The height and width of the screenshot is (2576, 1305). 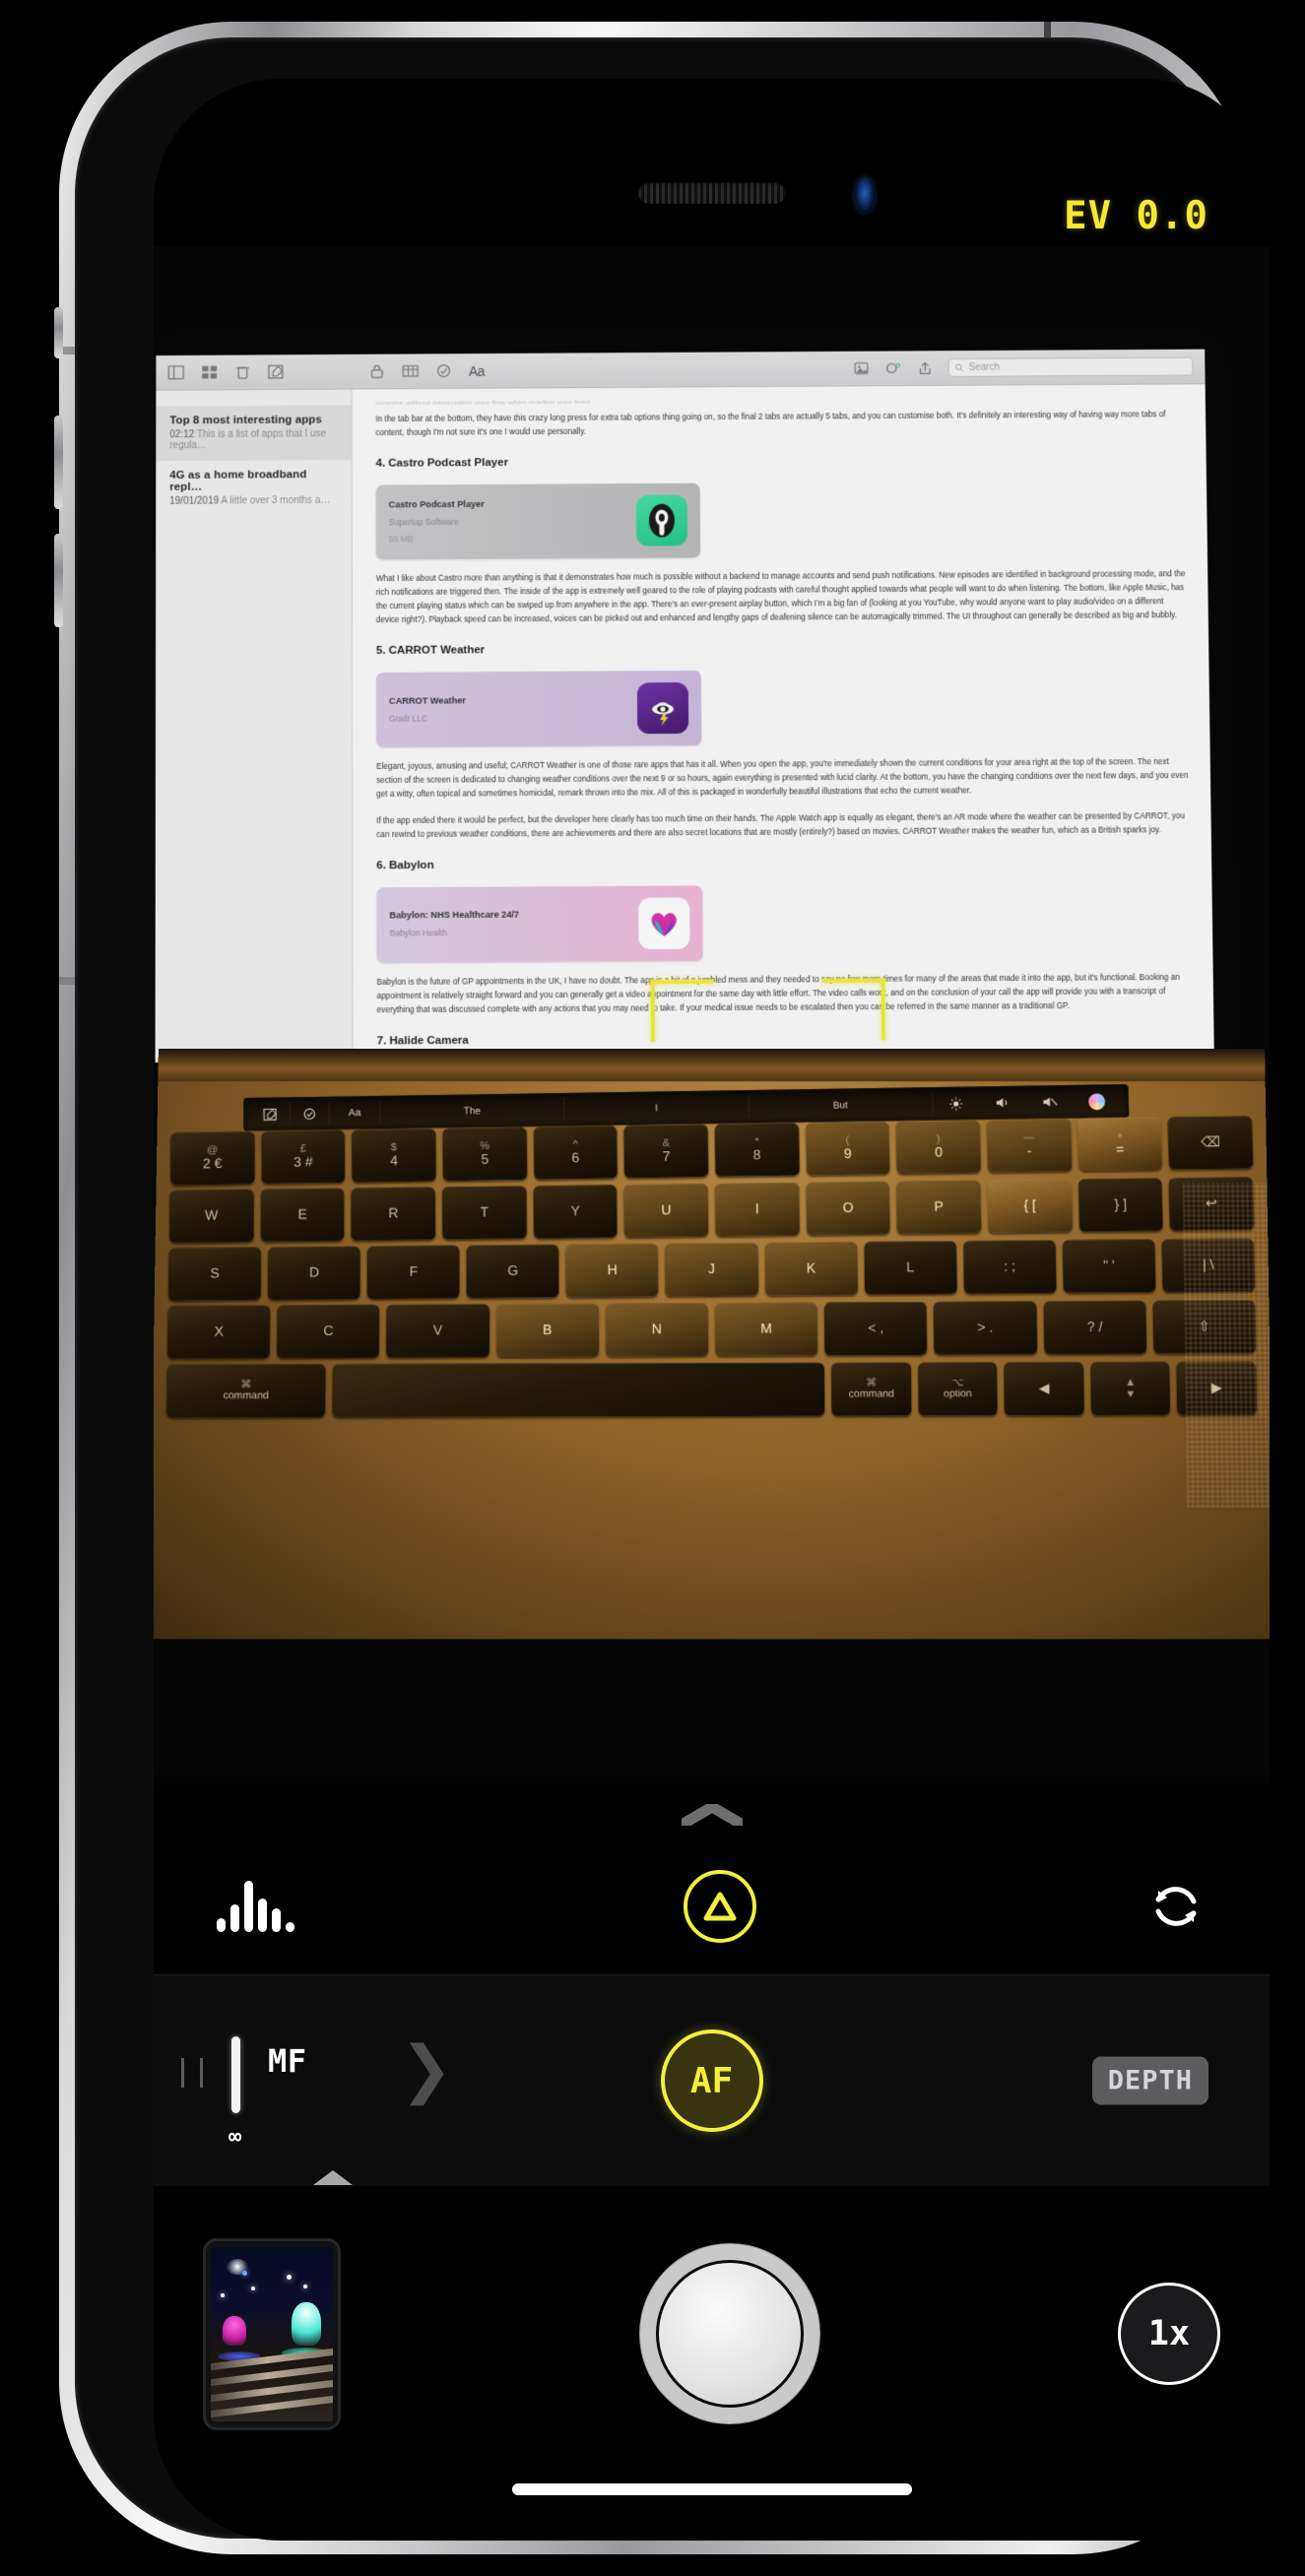 I want to click on key--: — -, so click(x=1029, y=1145).